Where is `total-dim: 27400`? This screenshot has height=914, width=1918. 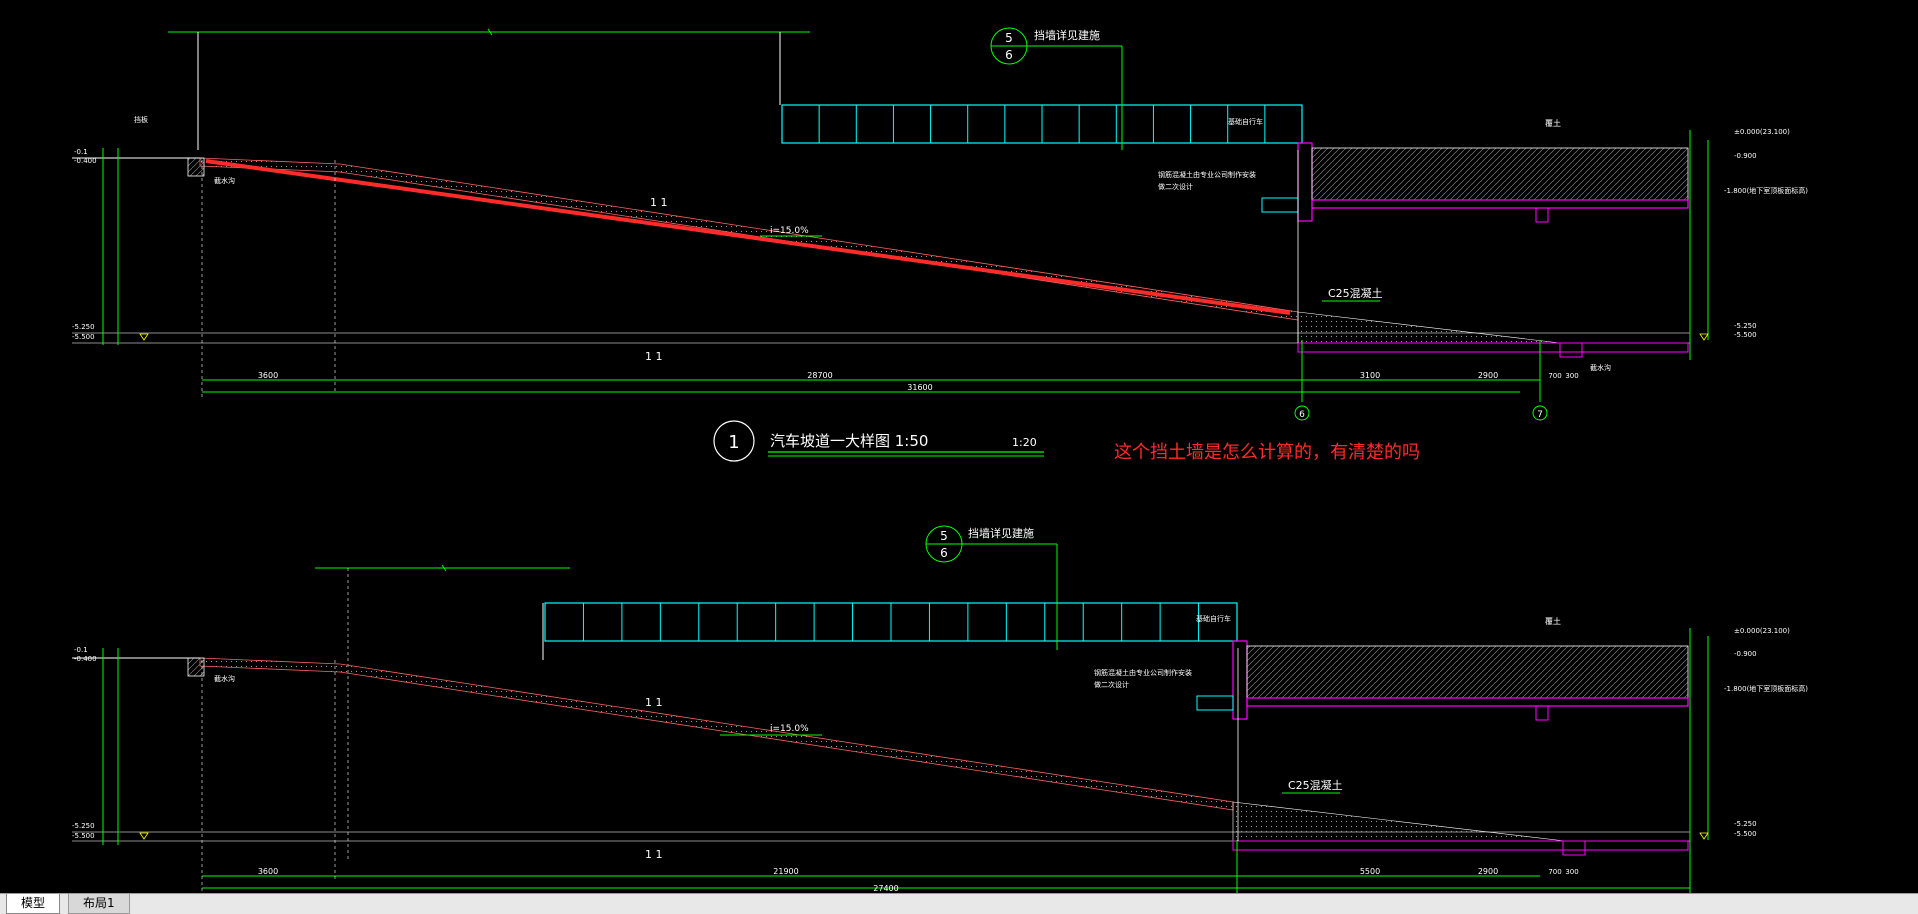
total-dim: 27400 is located at coordinates (885, 888).